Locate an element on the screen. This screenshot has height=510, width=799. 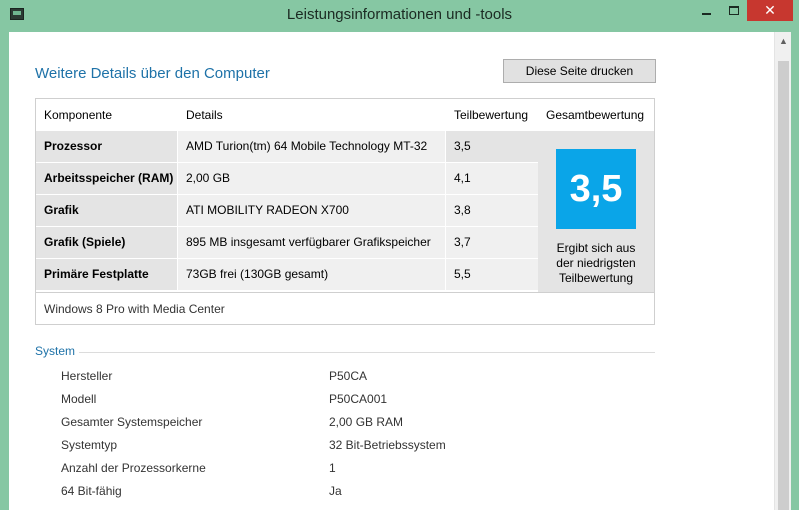
column-header-overall: Gesamtbewertung is located at coordinates (595, 115).